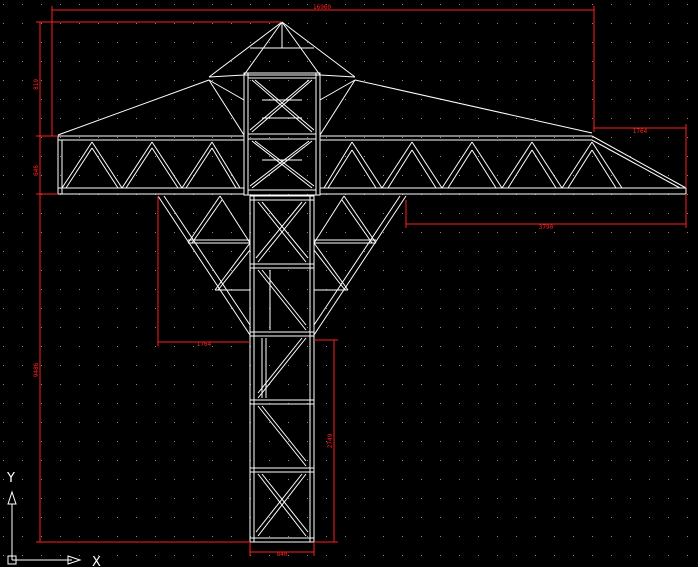  Describe the element at coordinates (322, 7) in the screenshot. I see `dim-overall-width: 16960` at that location.